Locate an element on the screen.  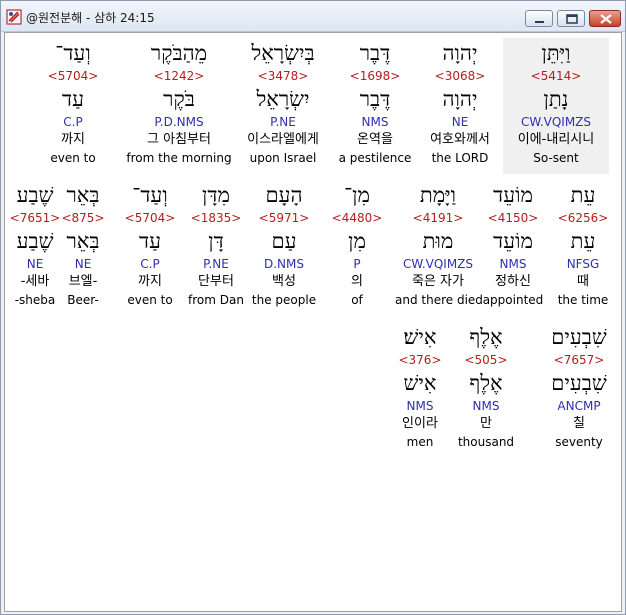
lemma-word: יִשְׂרָאֵל is located at coordinates (283, 99).